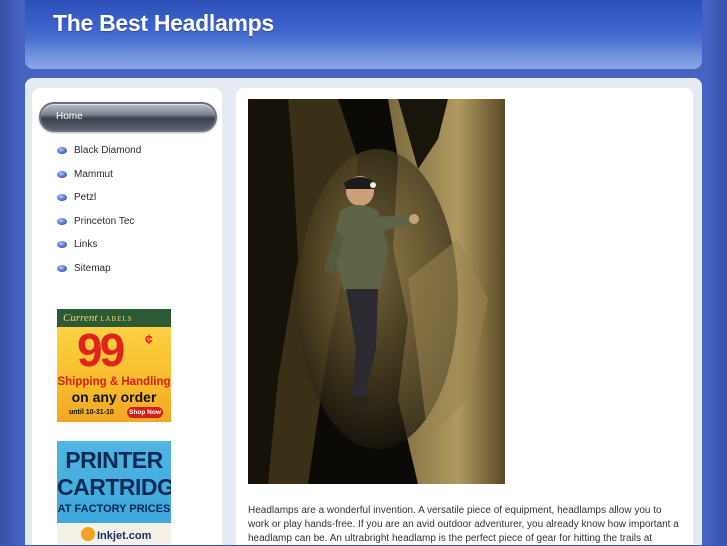  I want to click on sidebar-item-label: Black Diamond, so click(108, 150).